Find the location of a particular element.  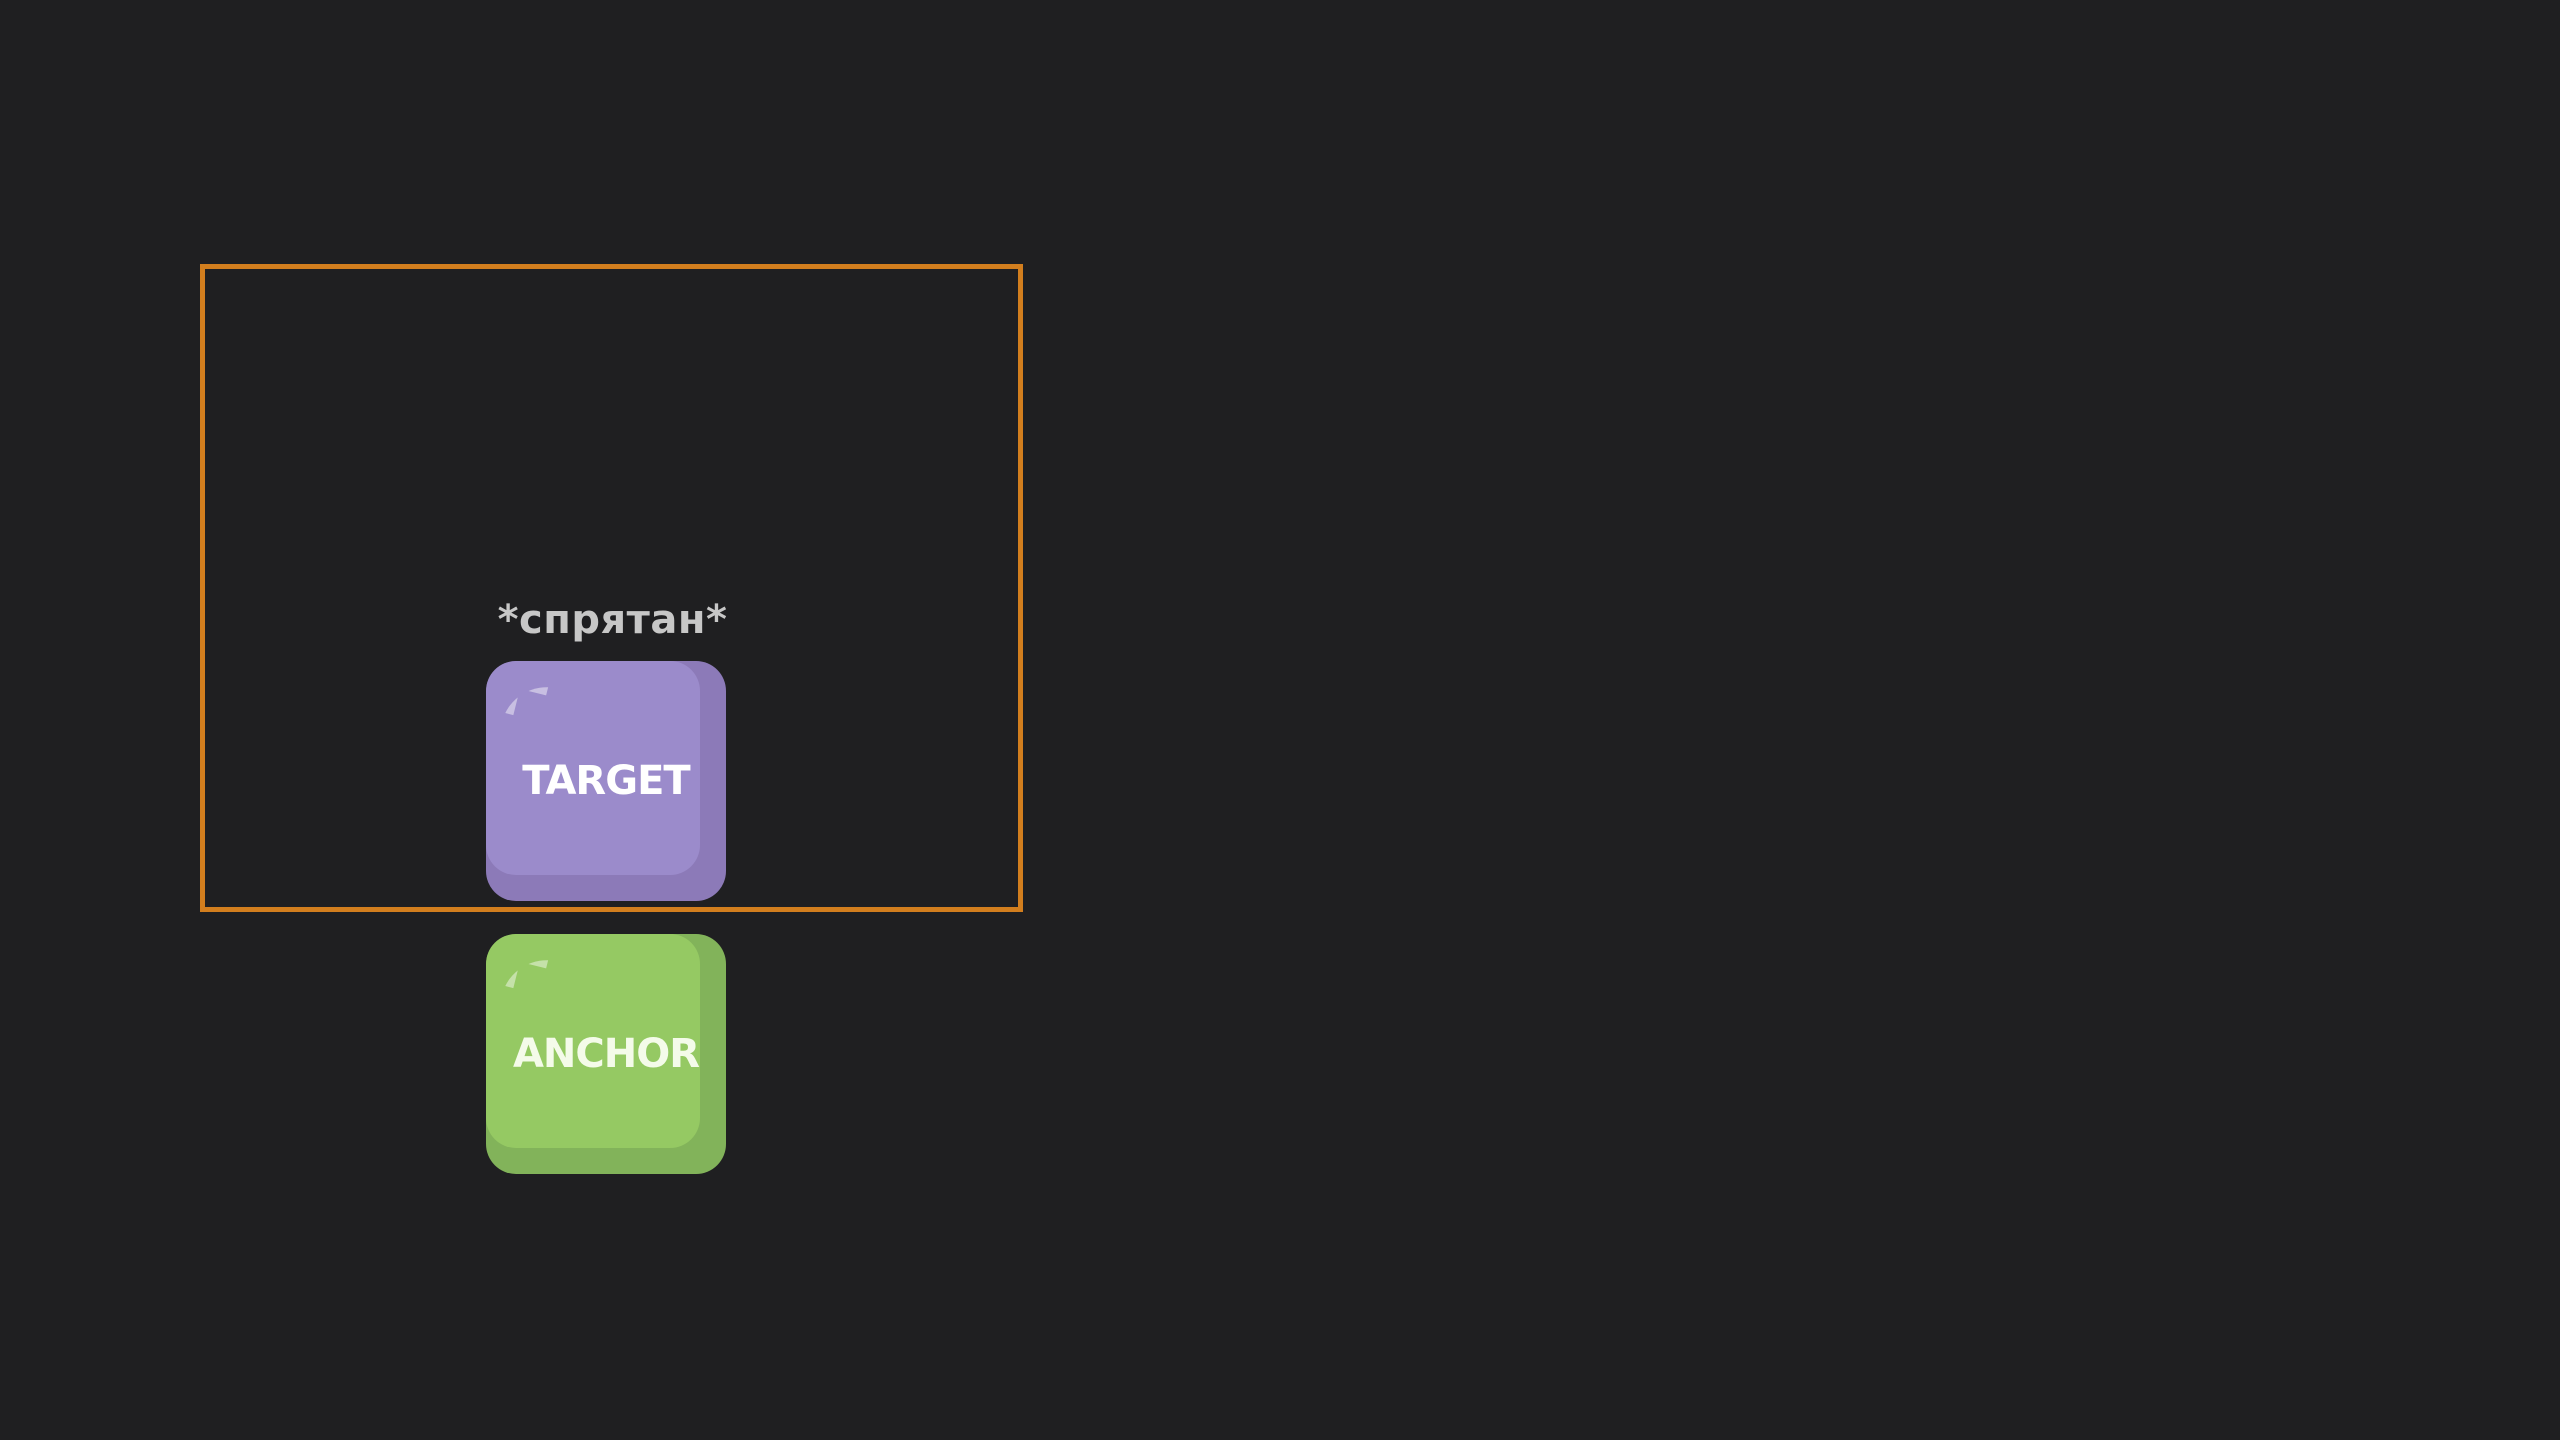

hidden-caption: *спрятан* is located at coordinates (612, 620).